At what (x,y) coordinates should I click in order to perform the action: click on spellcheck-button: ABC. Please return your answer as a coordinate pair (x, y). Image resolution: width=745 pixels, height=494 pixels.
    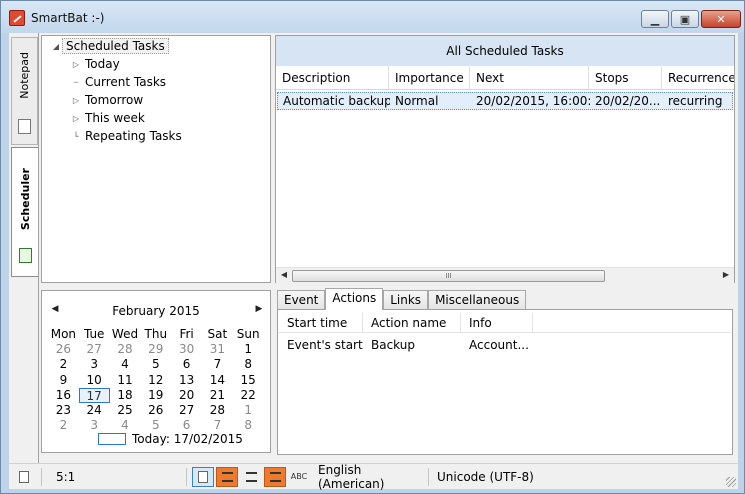
    Looking at the image, I should click on (299, 476).